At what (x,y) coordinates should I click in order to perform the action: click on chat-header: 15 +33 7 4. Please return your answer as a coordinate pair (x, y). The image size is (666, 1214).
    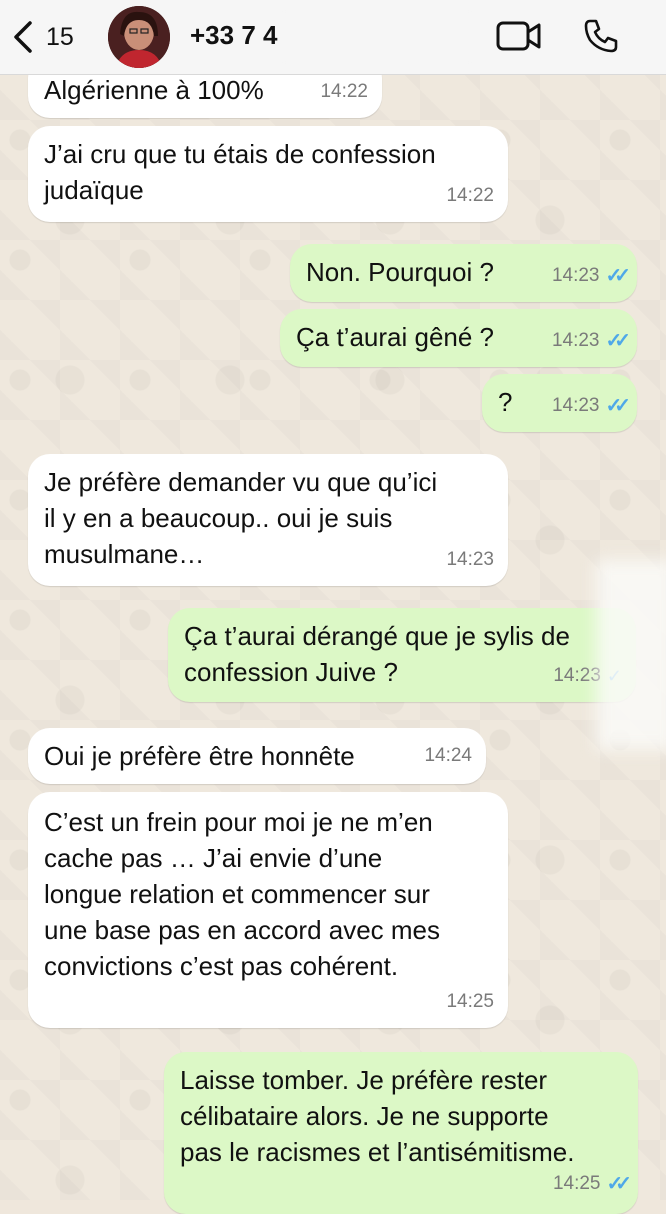
    Looking at the image, I should click on (333, 37).